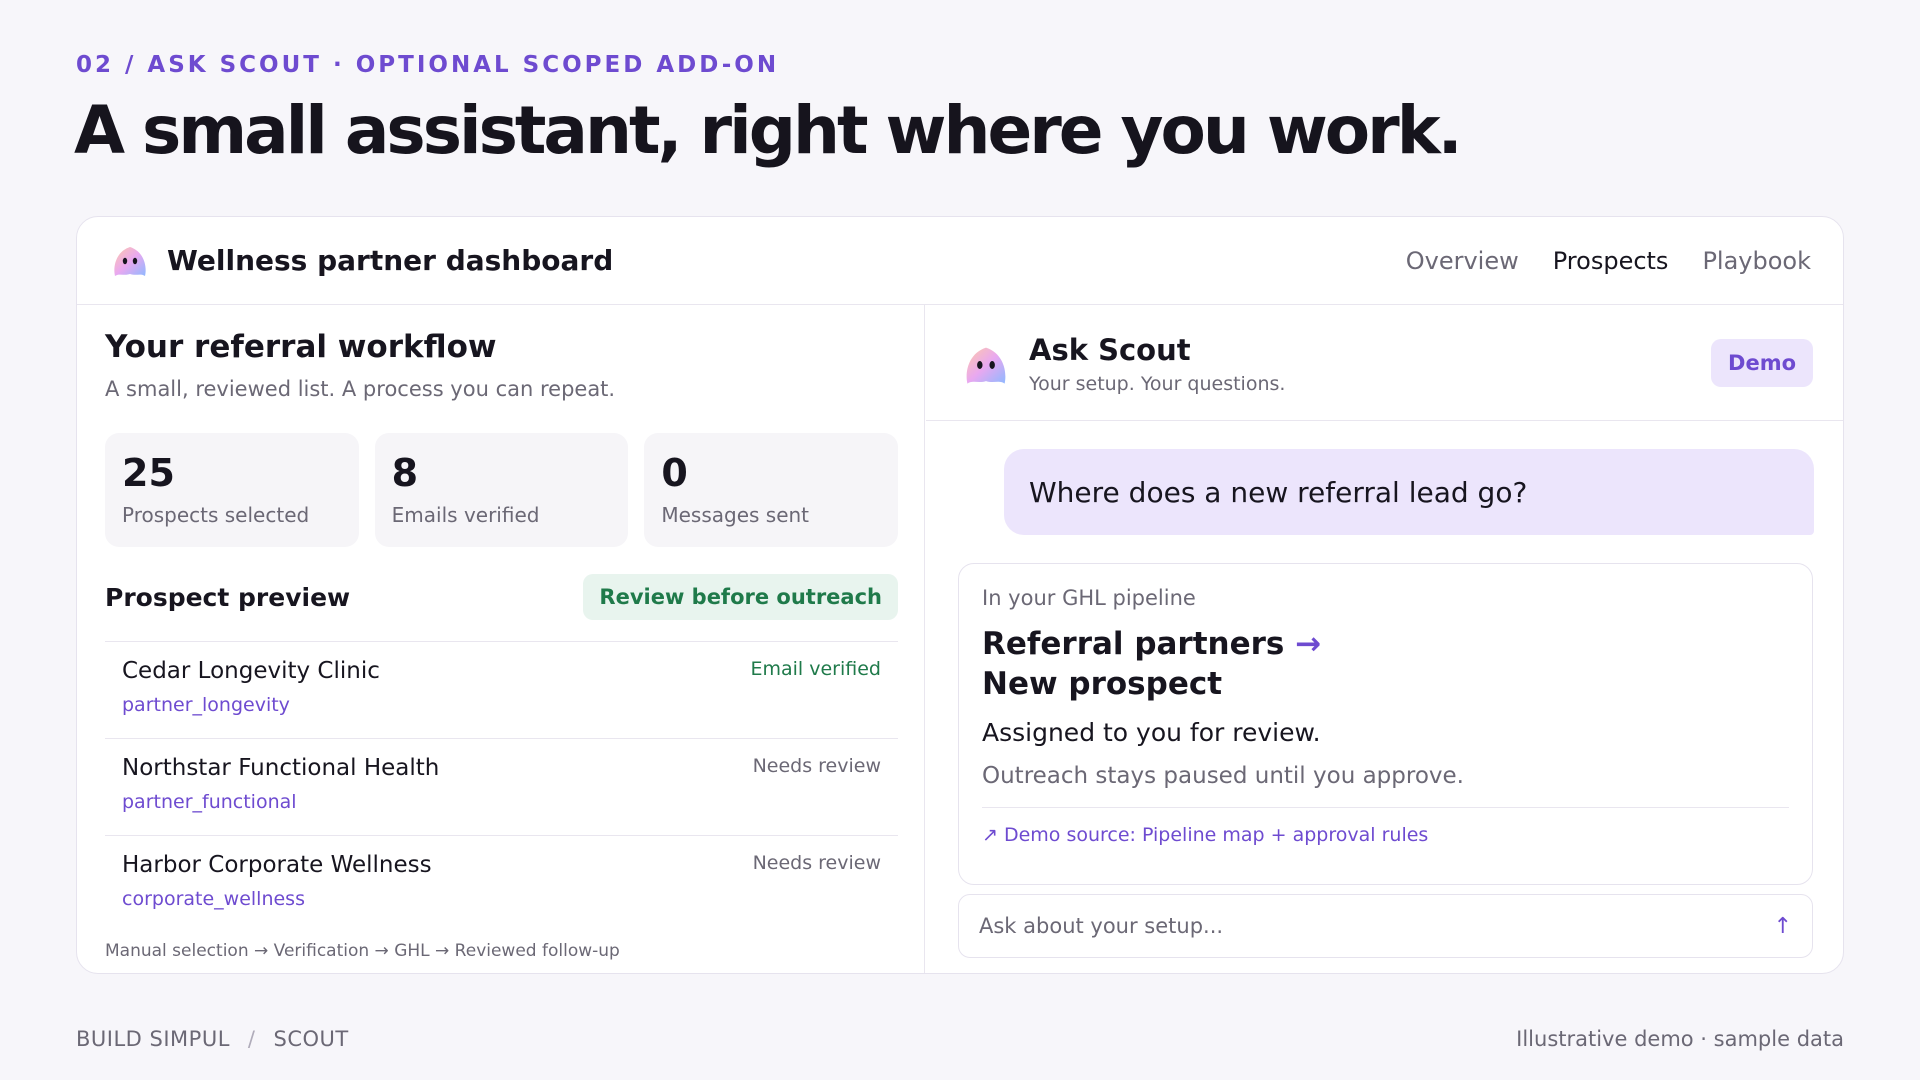 This screenshot has width=1920, height=1080. Describe the element at coordinates (1376, 926) in the screenshot. I see `ask-input` at that location.